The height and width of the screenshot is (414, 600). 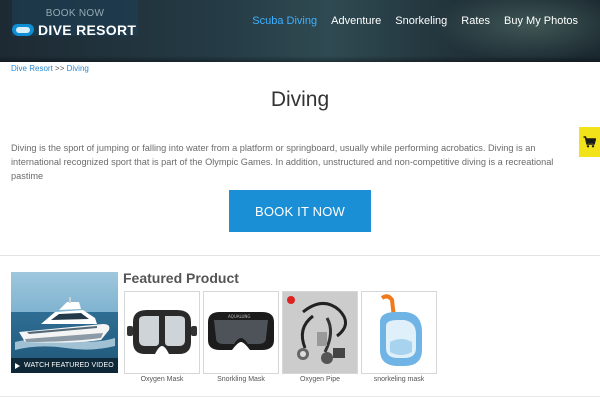 I want to click on bottom-divider, so click(x=300, y=396).